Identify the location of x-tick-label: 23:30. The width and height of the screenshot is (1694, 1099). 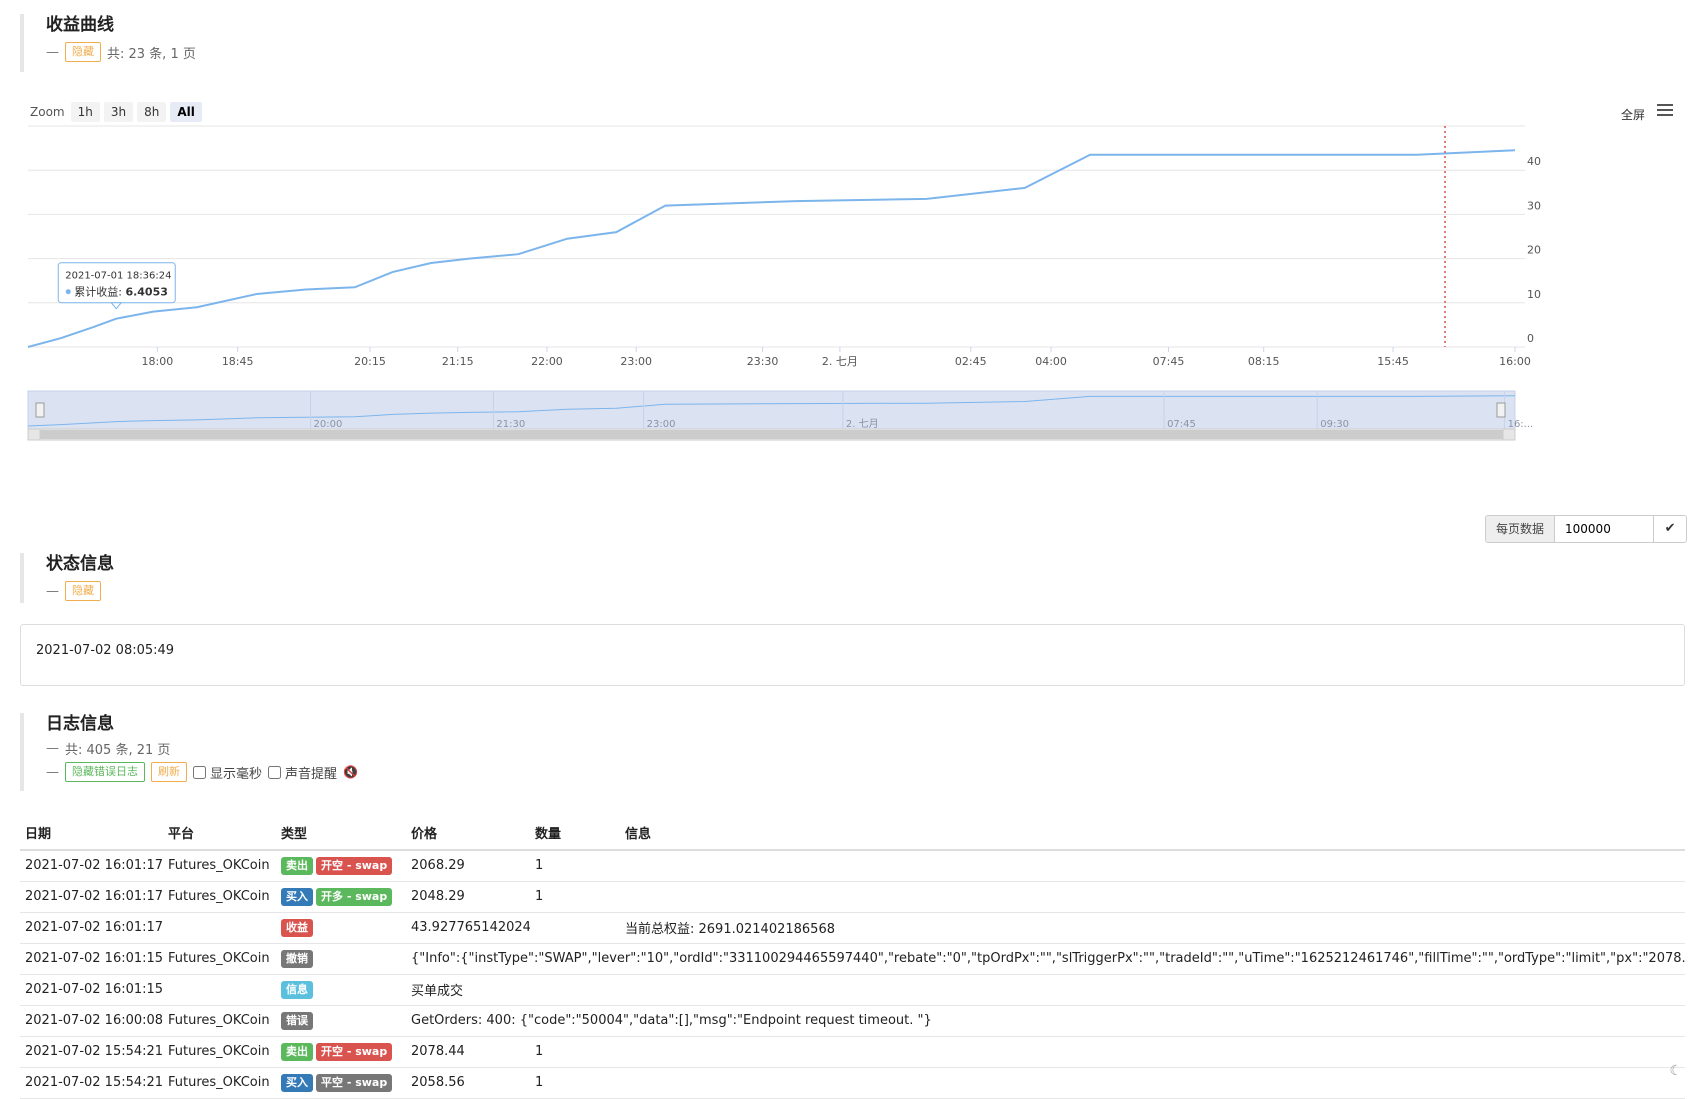
(763, 361).